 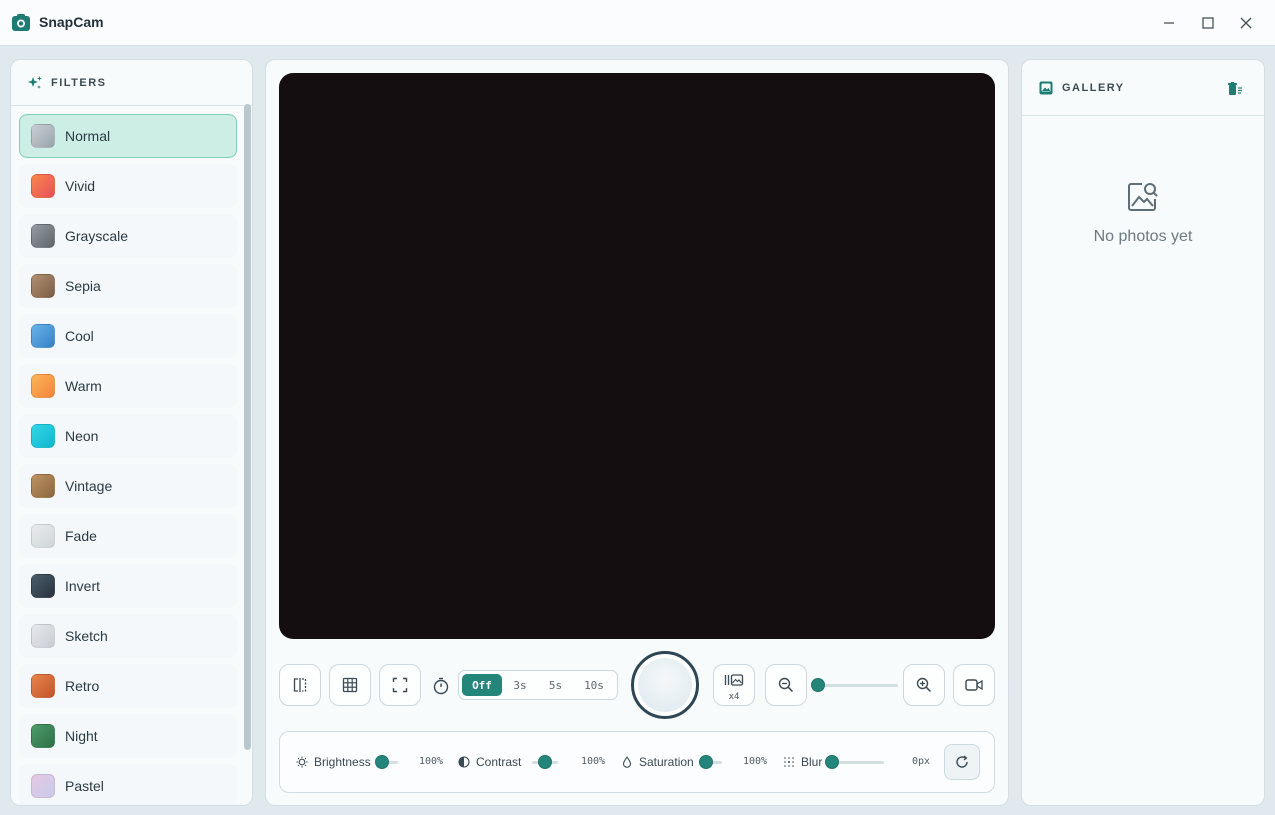 What do you see at coordinates (128, 636) in the screenshot?
I see `filter-item-sketch: Sketch` at bounding box center [128, 636].